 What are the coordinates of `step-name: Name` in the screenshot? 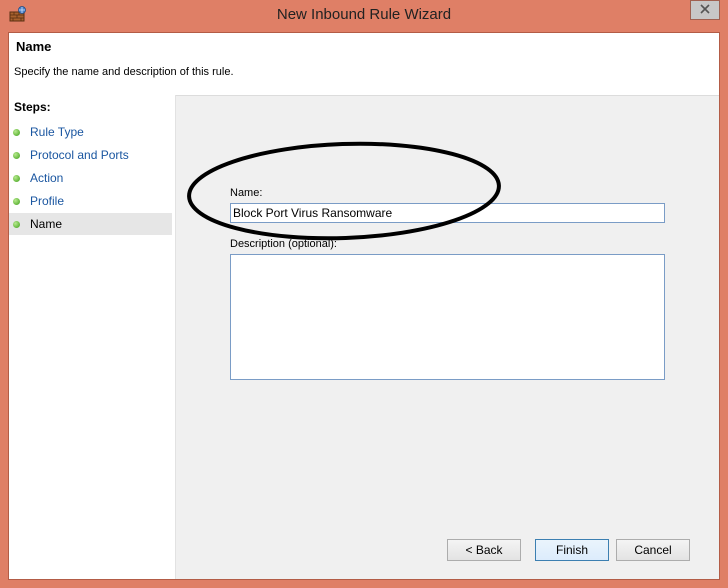 It's located at (90, 224).